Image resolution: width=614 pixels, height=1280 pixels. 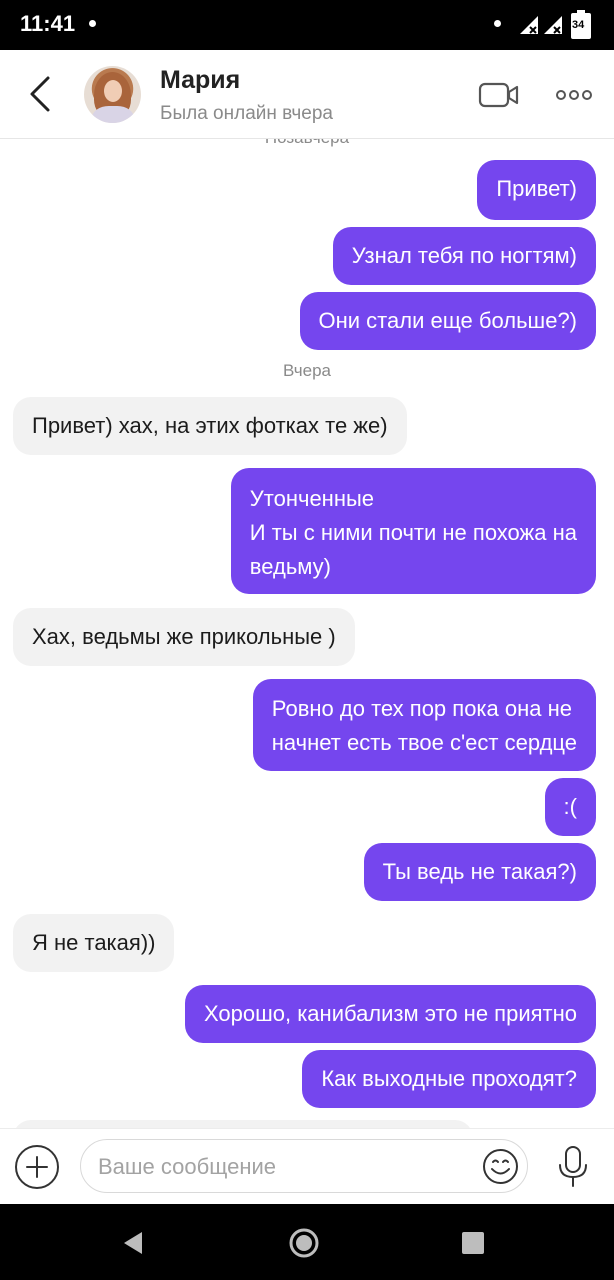 I want to click on message-bubble-incoming-partial, so click(x=243, y=1124).